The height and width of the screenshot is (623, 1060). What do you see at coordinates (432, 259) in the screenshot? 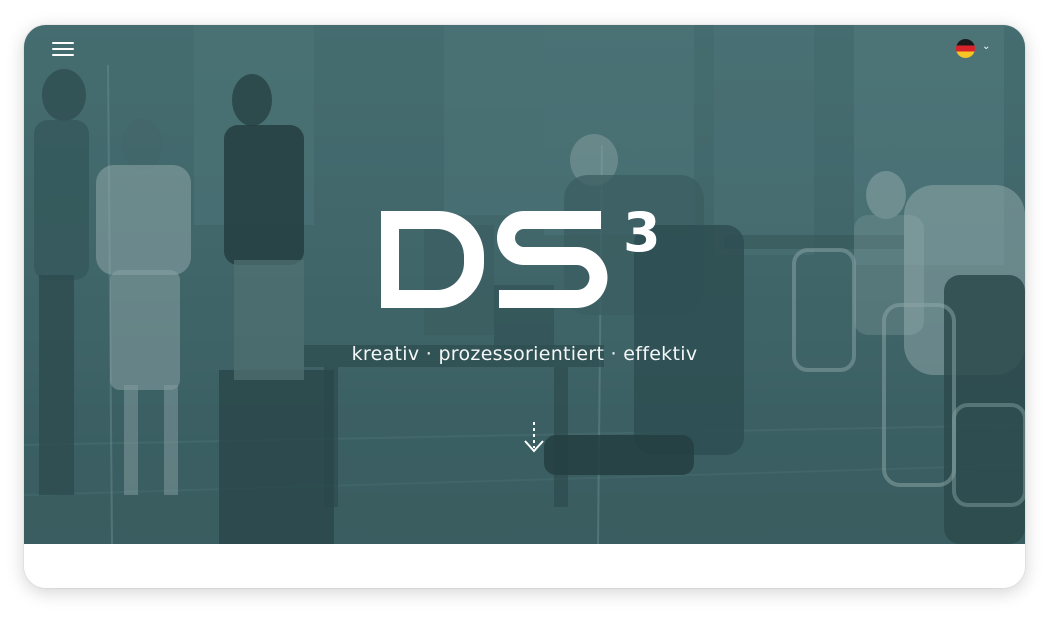
I see `logo-letter-d` at bounding box center [432, 259].